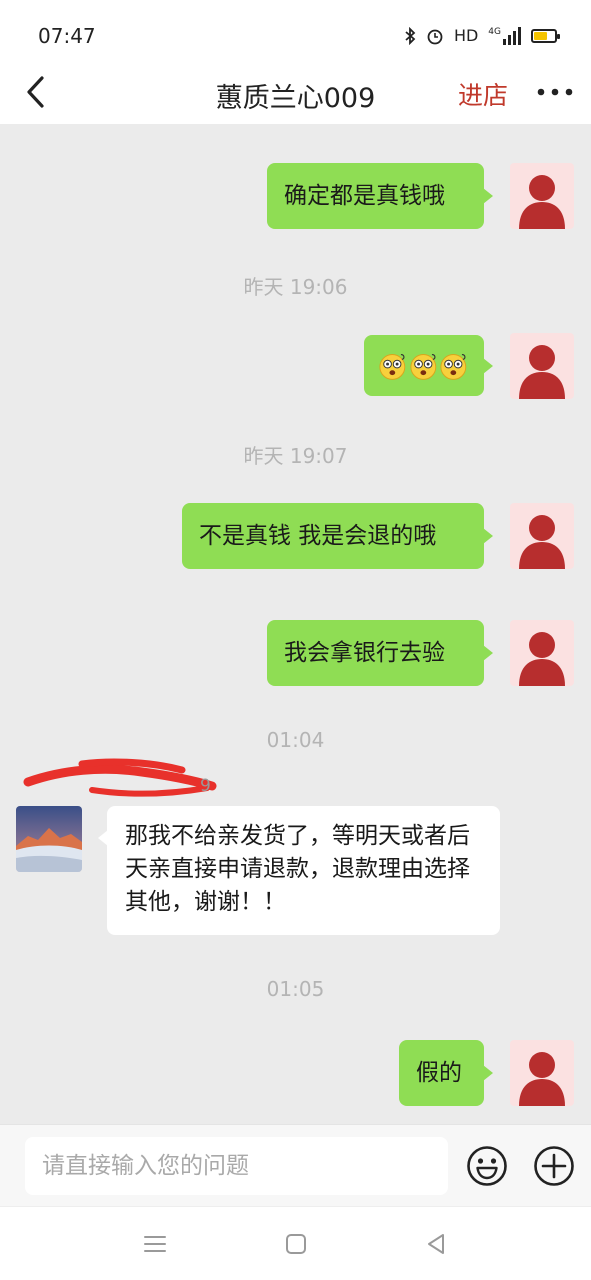 The image size is (591, 1280). I want to click on nav-bar: 蕙质兰心009 进店, so click(295, 93).